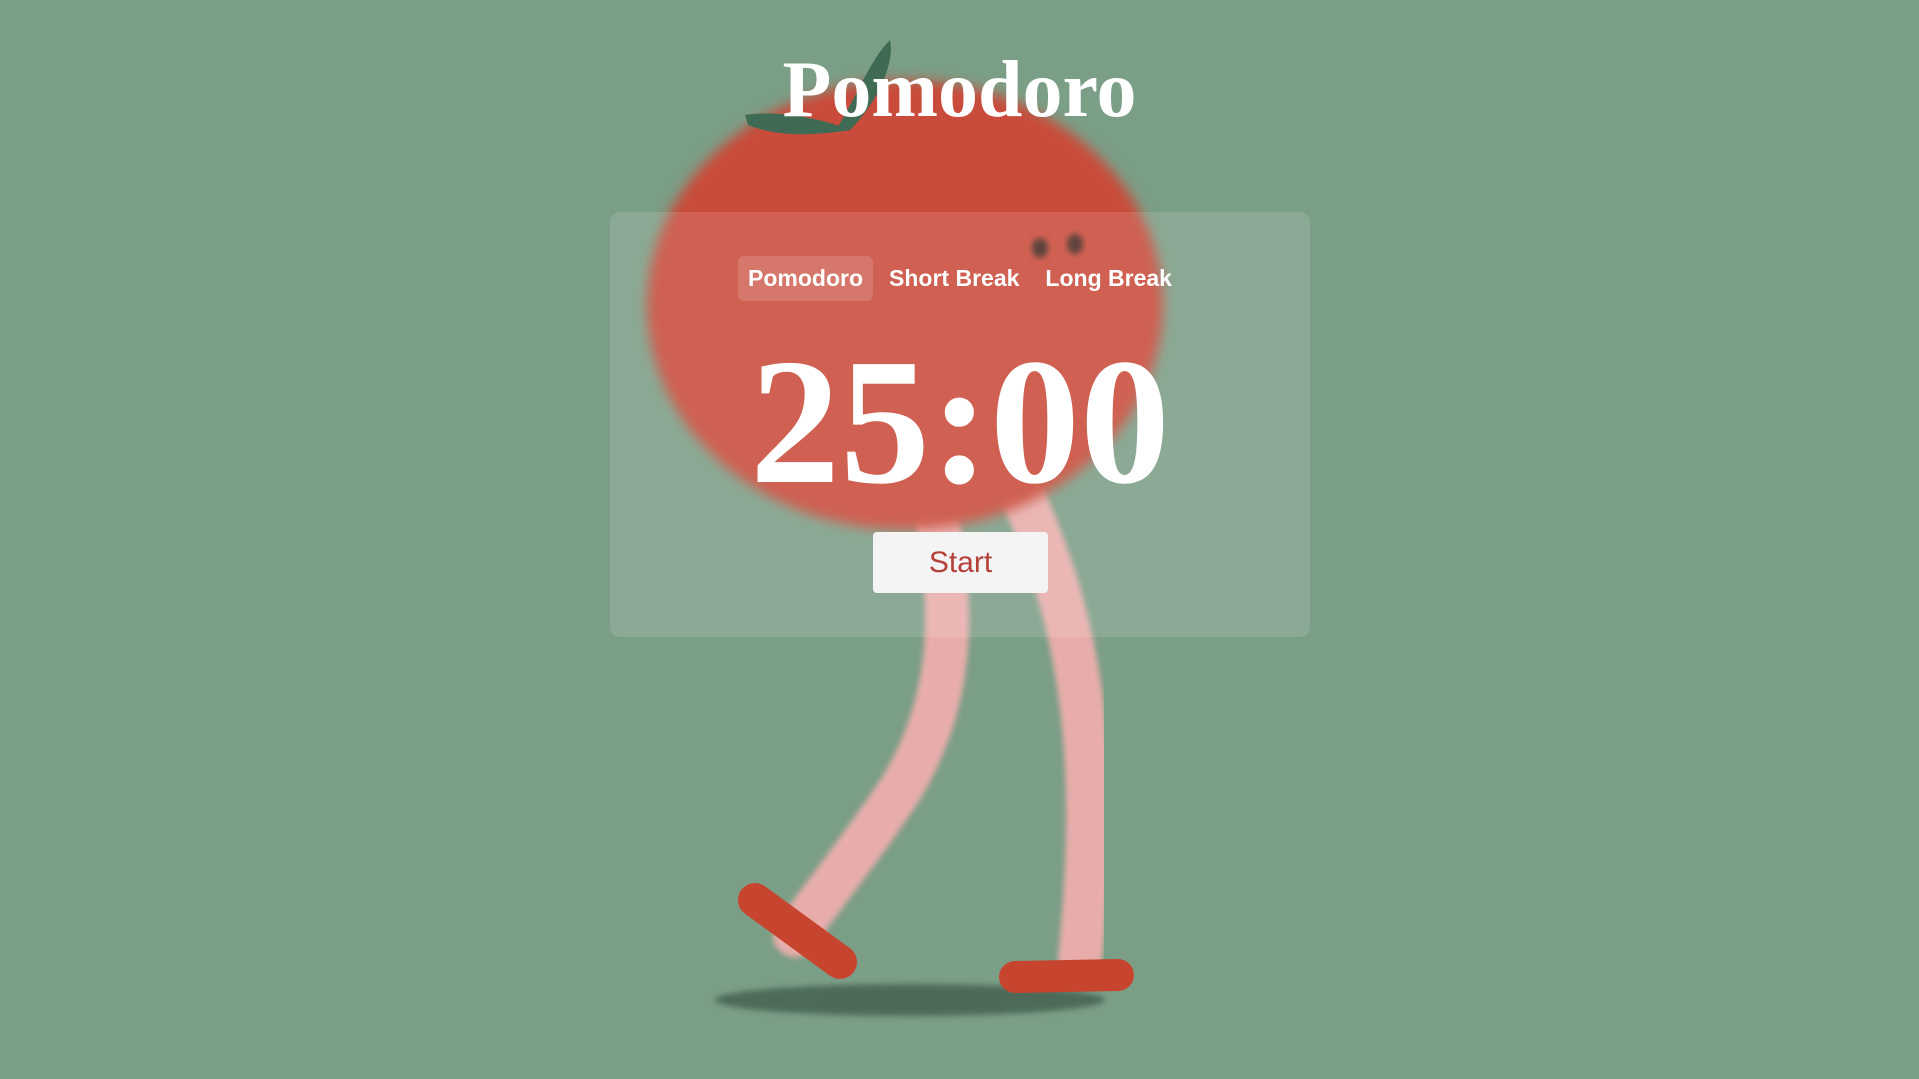 The height and width of the screenshot is (1079, 1919). What do you see at coordinates (960, 562) in the screenshot?
I see `start-button: Start` at bounding box center [960, 562].